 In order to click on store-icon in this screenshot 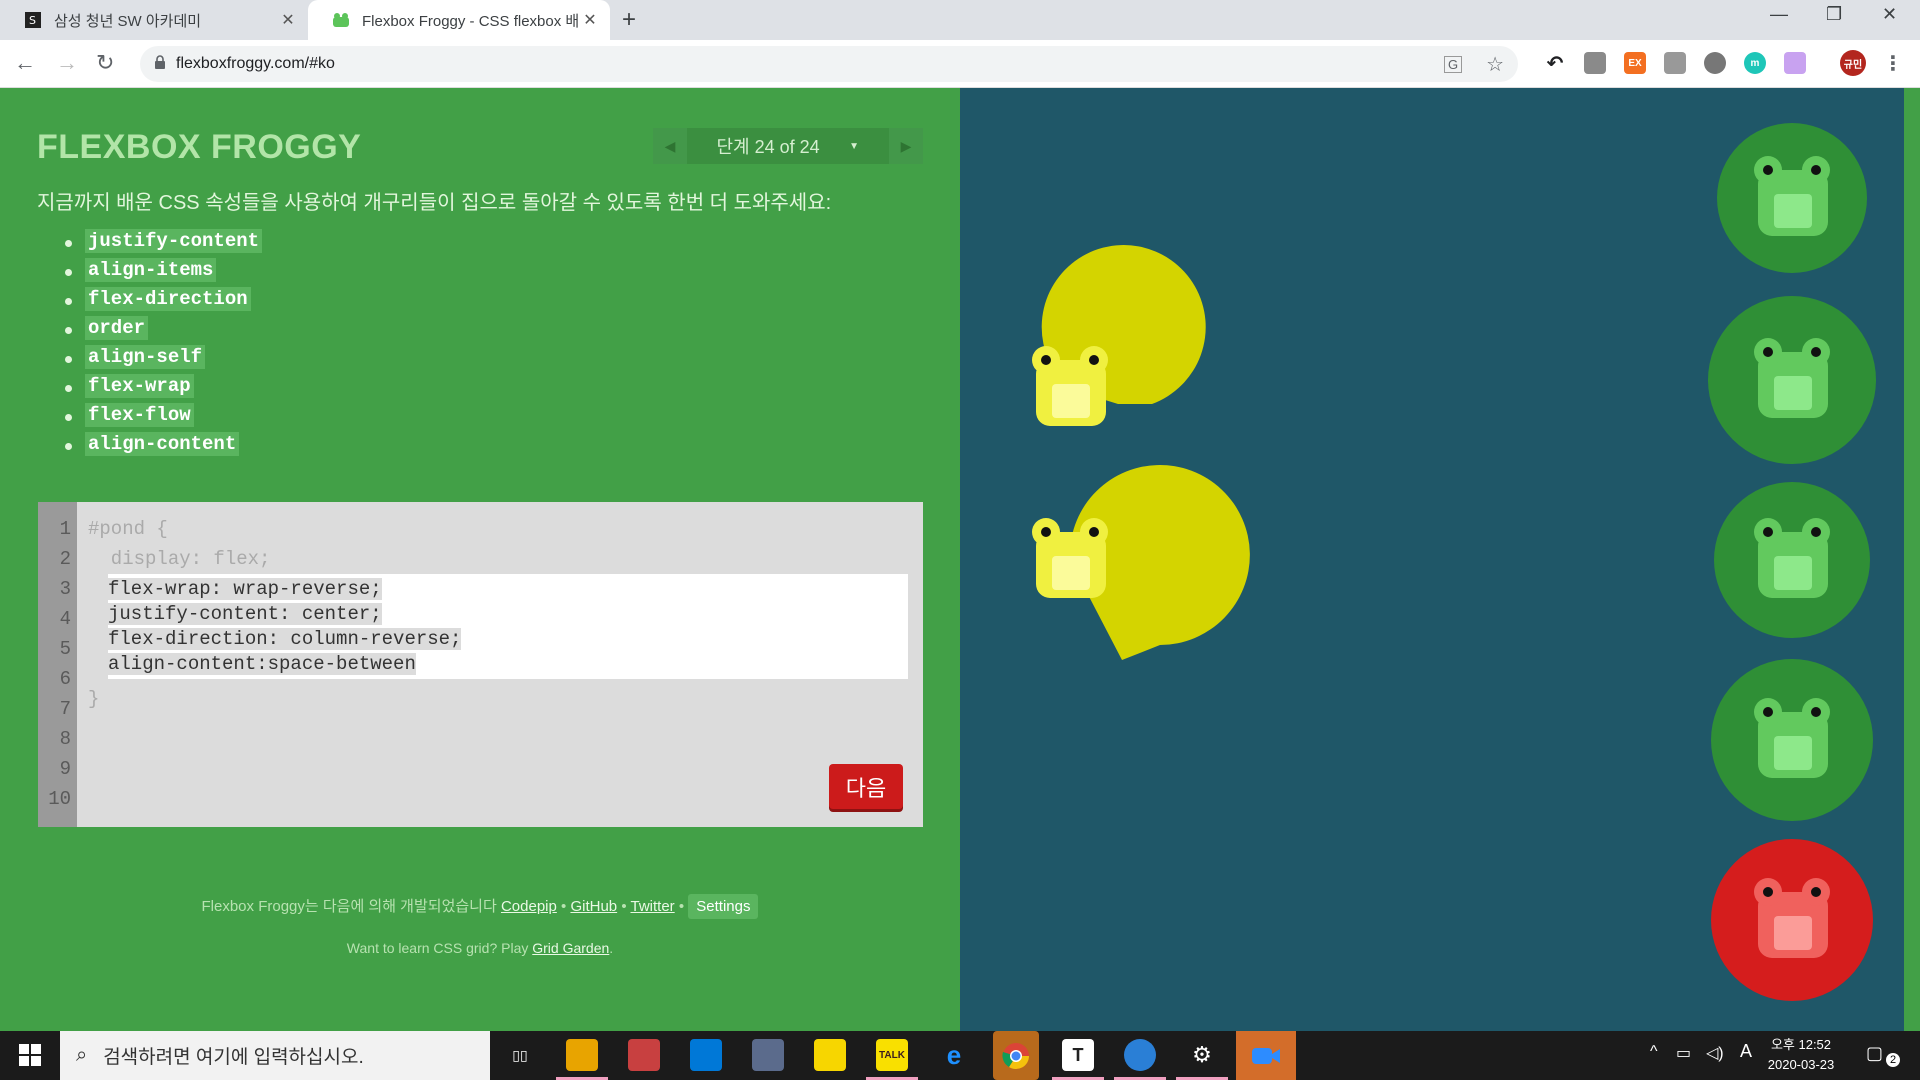, I will do `click(706, 1055)`.